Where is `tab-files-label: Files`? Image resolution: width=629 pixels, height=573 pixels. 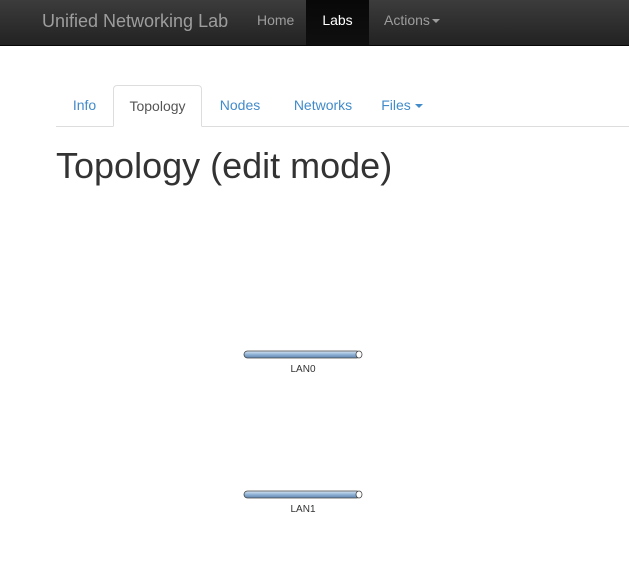
tab-files-label: Files is located at coordinates (396, 105).